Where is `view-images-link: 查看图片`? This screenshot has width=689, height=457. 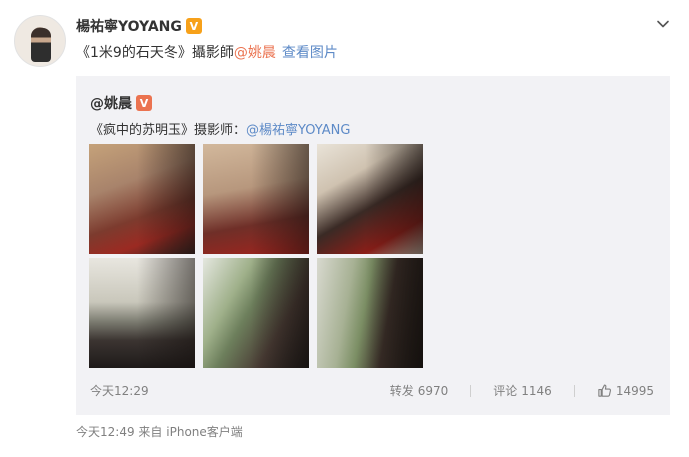 view-images-link: 查看图片 is located at coordinates (310, 53).